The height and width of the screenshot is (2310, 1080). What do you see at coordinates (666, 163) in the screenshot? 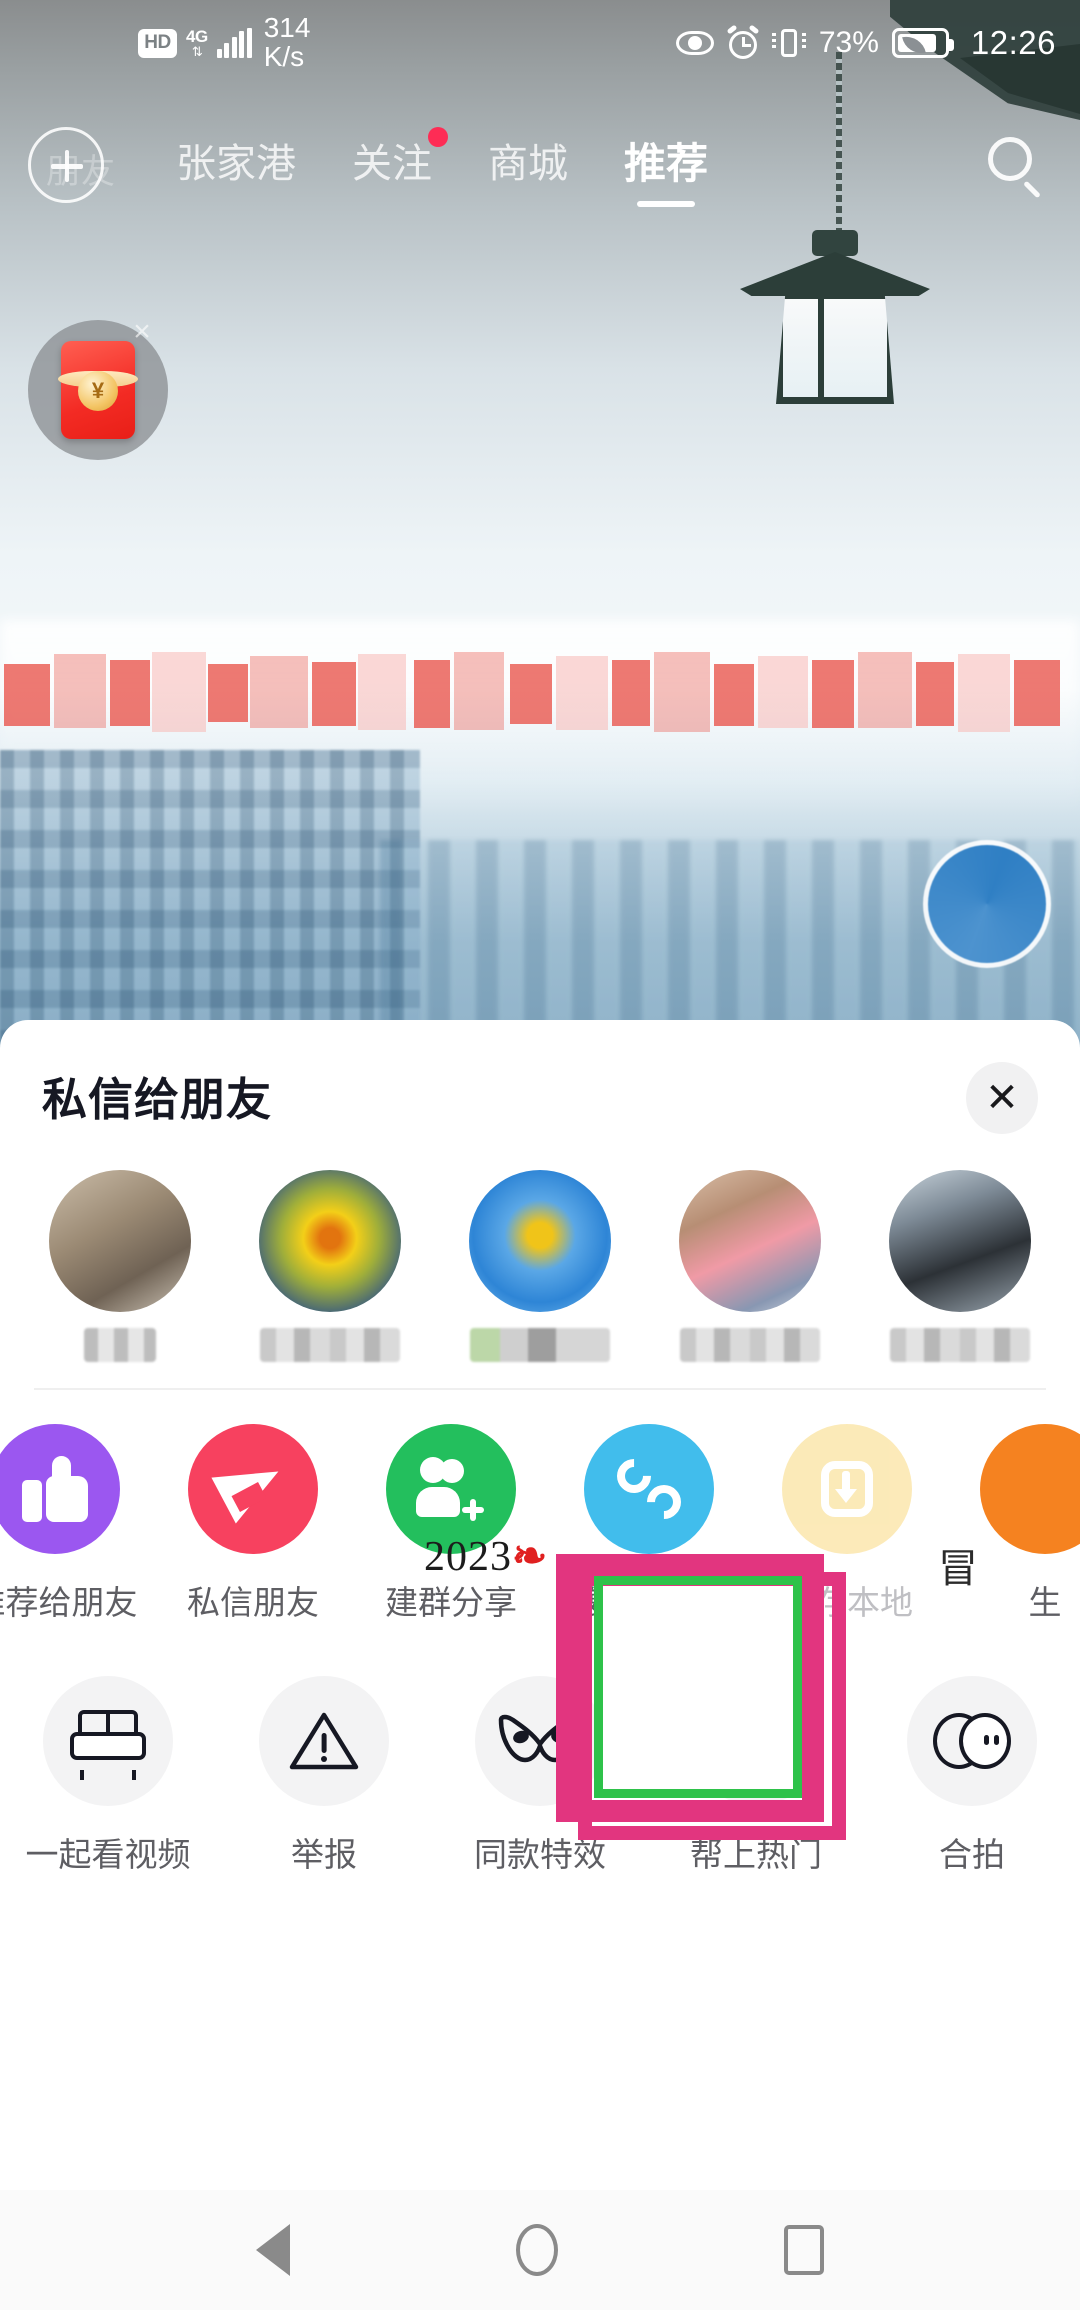
I see `tab-label: 推荐` at bounding box center [666, 163].